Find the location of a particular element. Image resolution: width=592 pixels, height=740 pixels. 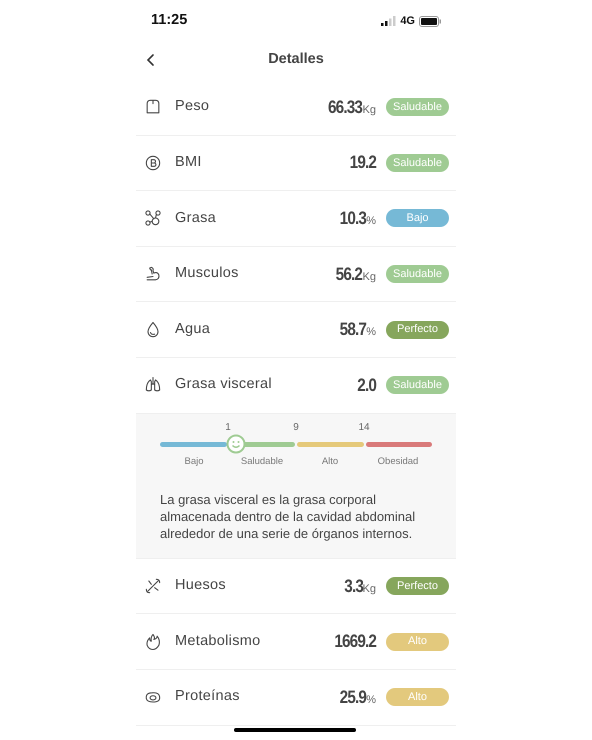

metric-value: 2.0 is located at coordinates (366, 385).